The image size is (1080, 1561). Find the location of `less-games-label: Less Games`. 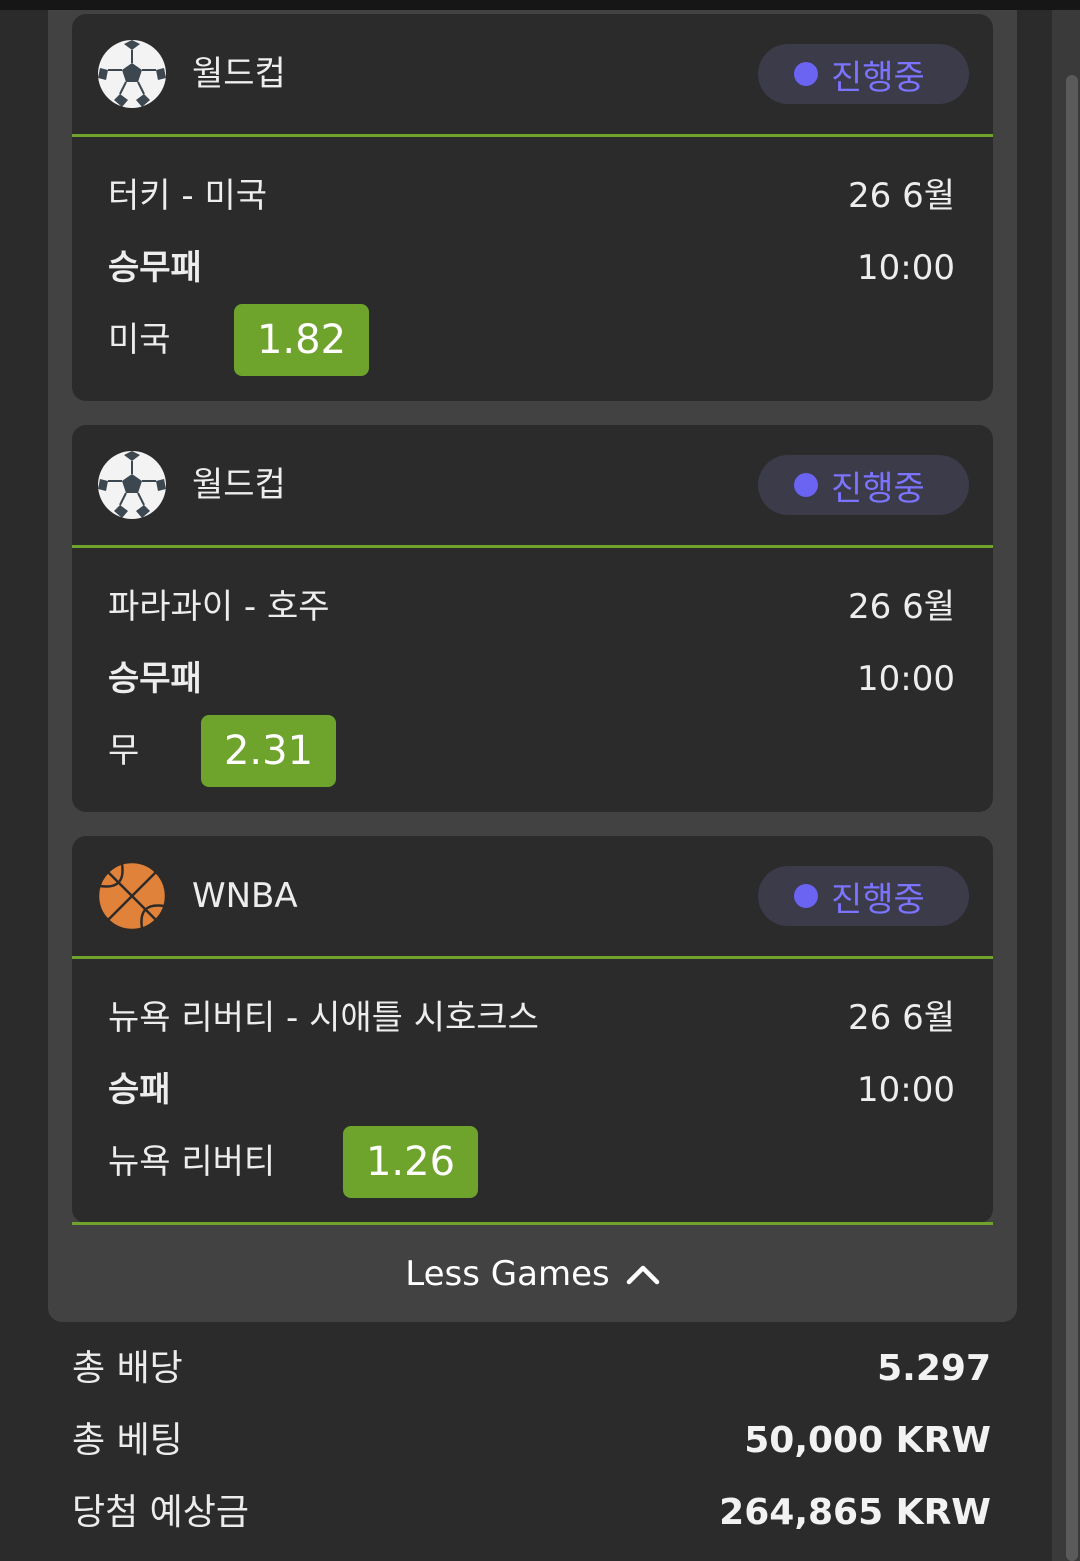

less-games-label: Less Games is located at coordinates (507, 1274).